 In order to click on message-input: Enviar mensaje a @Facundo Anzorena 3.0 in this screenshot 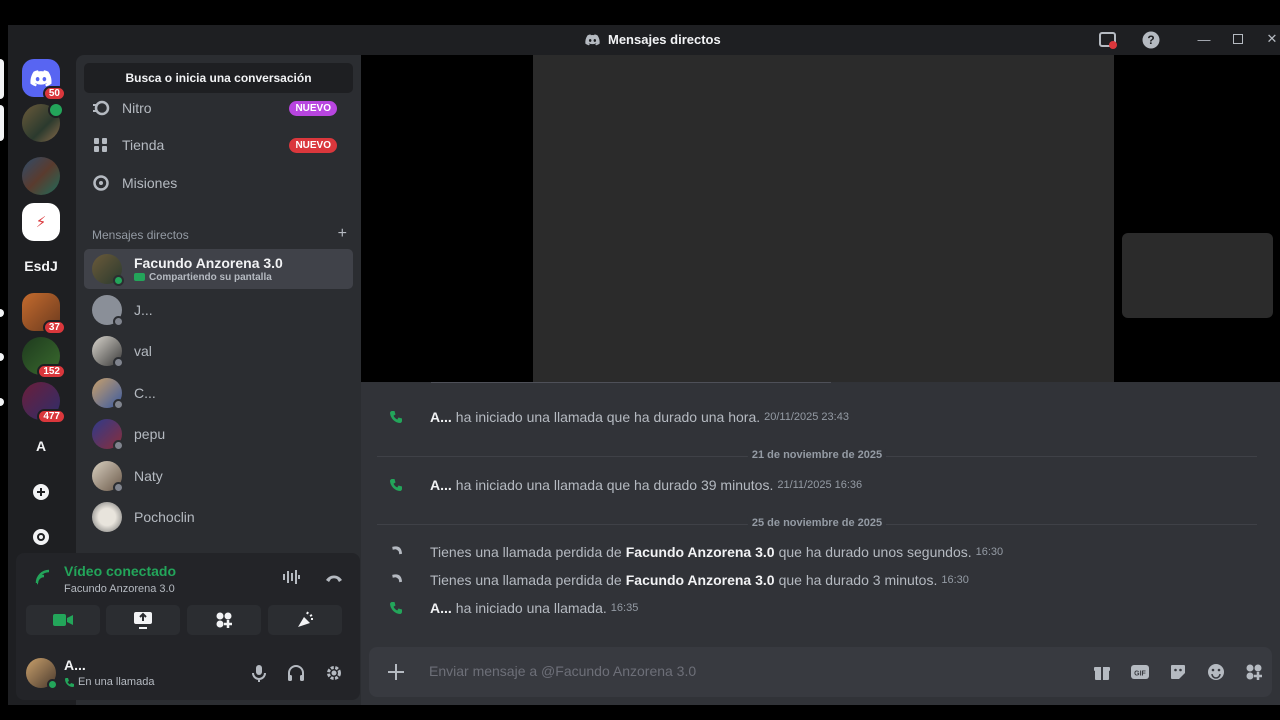, I will do `click(562, 671)`.